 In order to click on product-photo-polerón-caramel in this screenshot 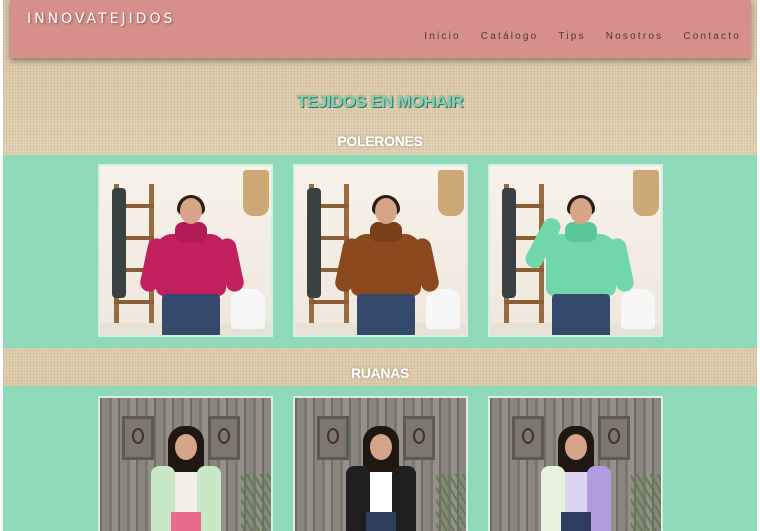, I will do `click(380, 250)`.